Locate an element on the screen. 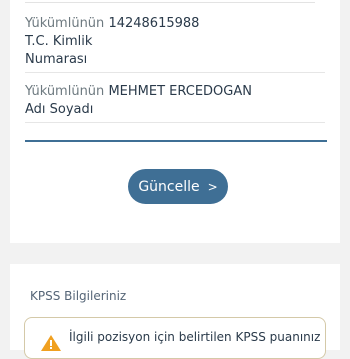  name-label-prefix: Yükümlünün is located at coordinates (65, 91).